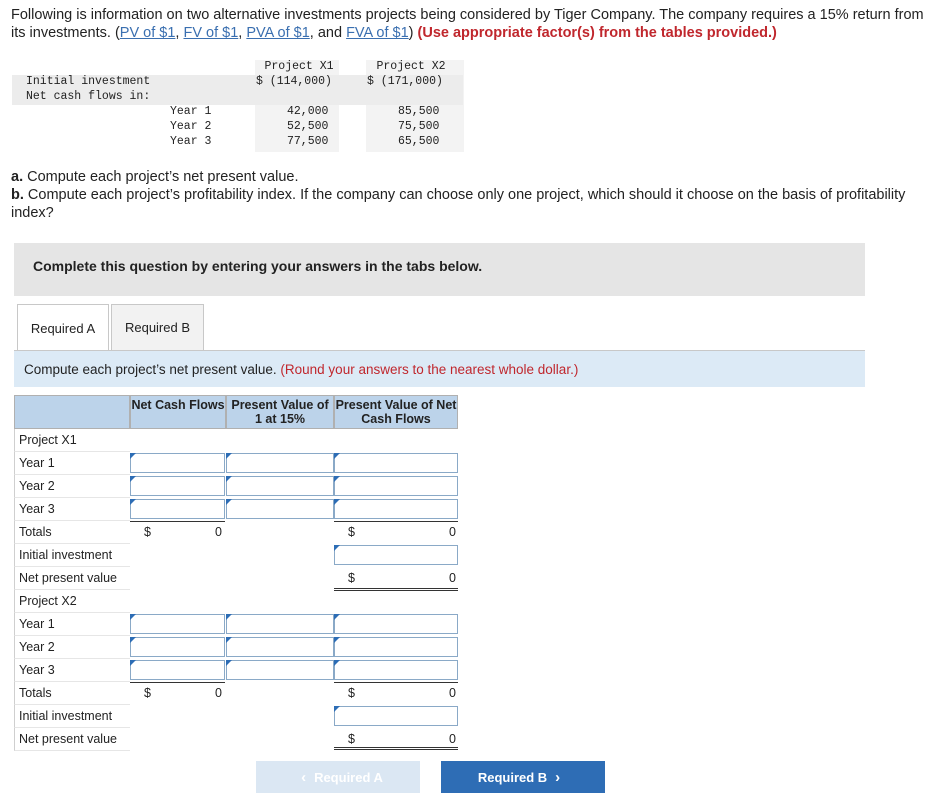 The image size is (935, 804). I want to click on header-pv-net-cash-flows: Present Value of Net Cash Flows, so click(396, 412).